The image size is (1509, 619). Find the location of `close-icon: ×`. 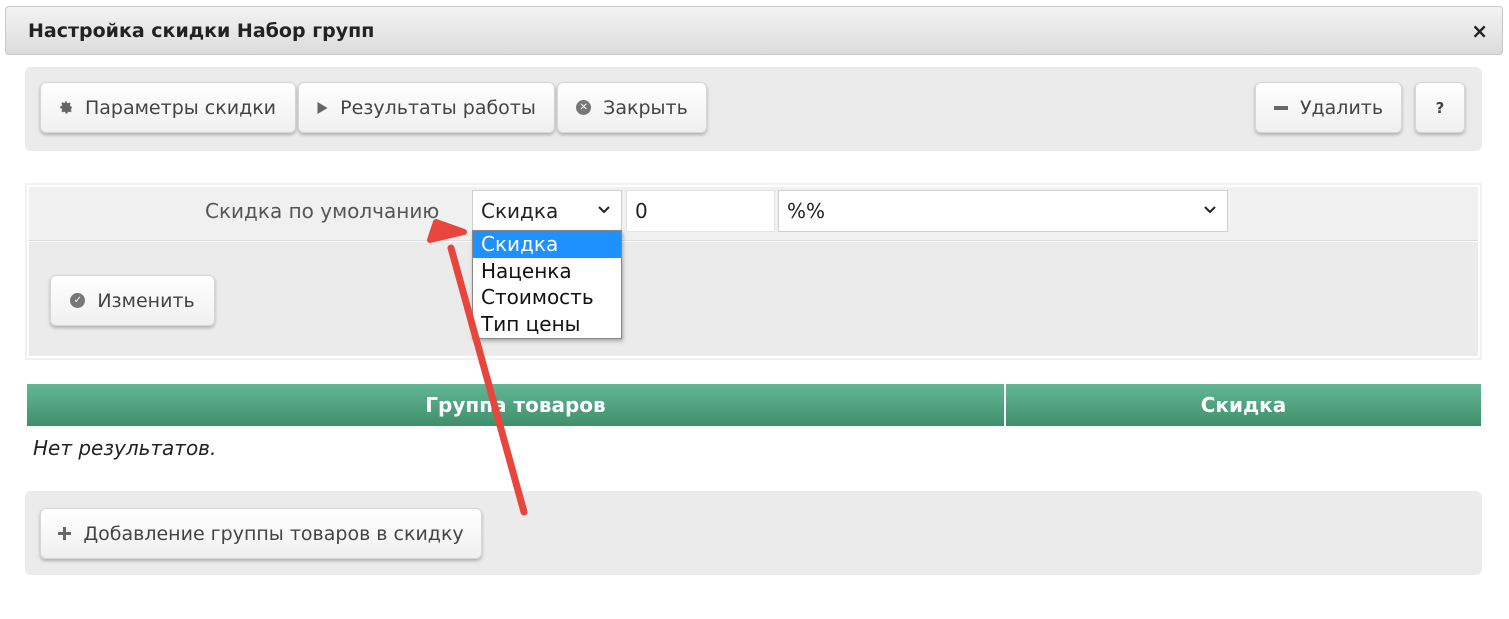

close-icon: × is located at coordinates (1479, 31).